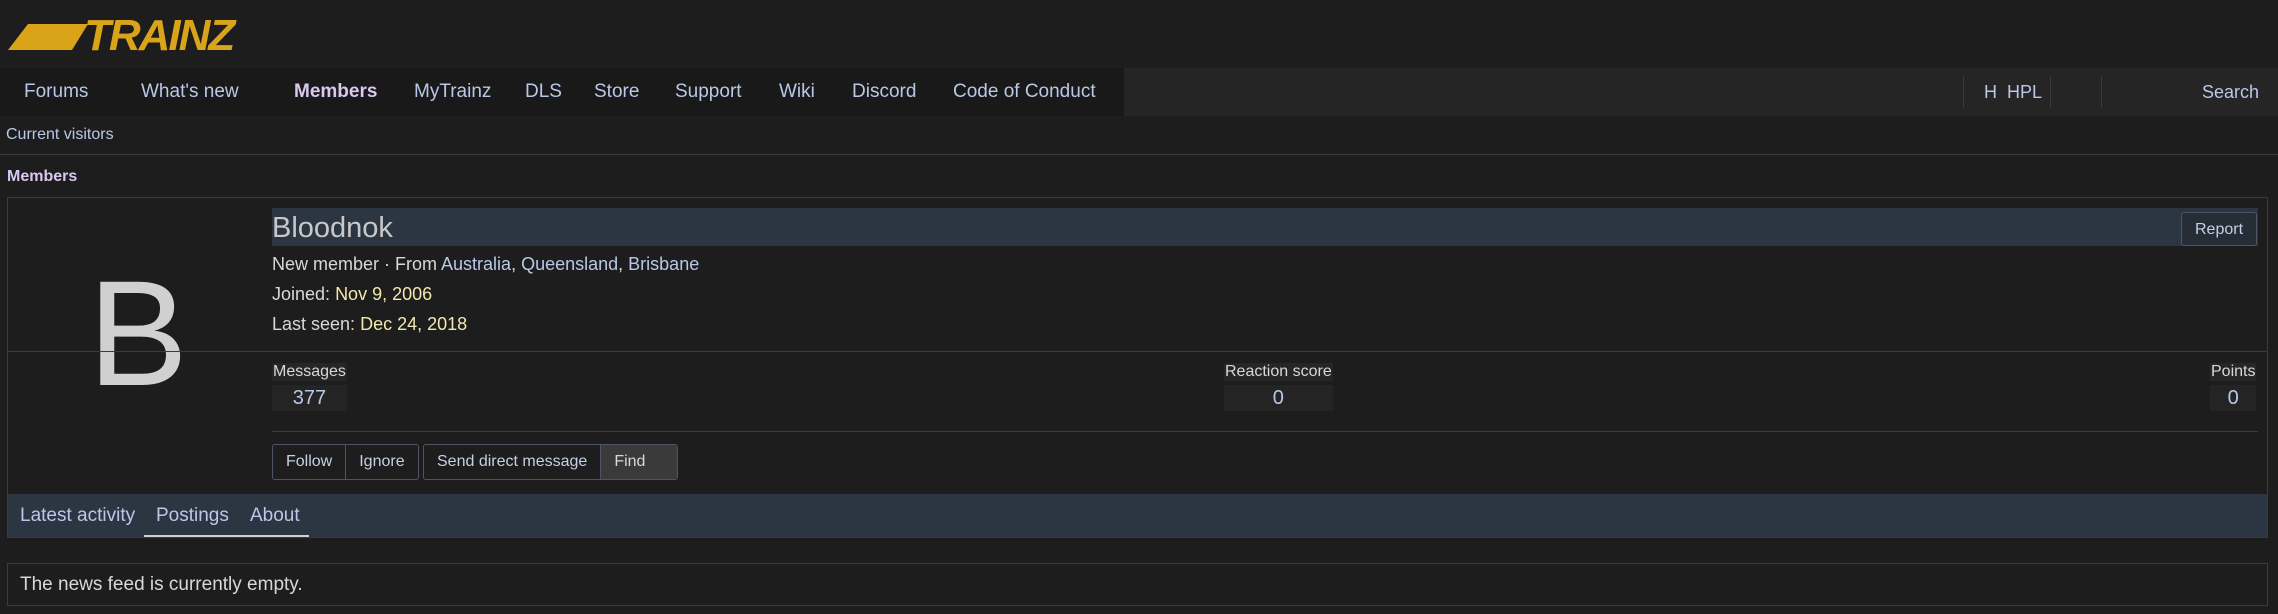 This screenshot has width=2278, height=614. I want to click on avatar: B, so click(138, 333).